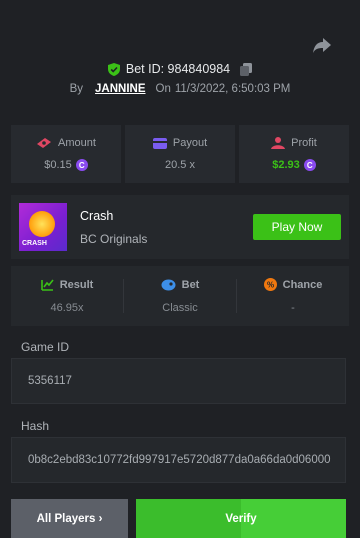 The width and height of the screenshot is (360, 538). I want to click on game-id-label: Game ID, so click(45, 347).